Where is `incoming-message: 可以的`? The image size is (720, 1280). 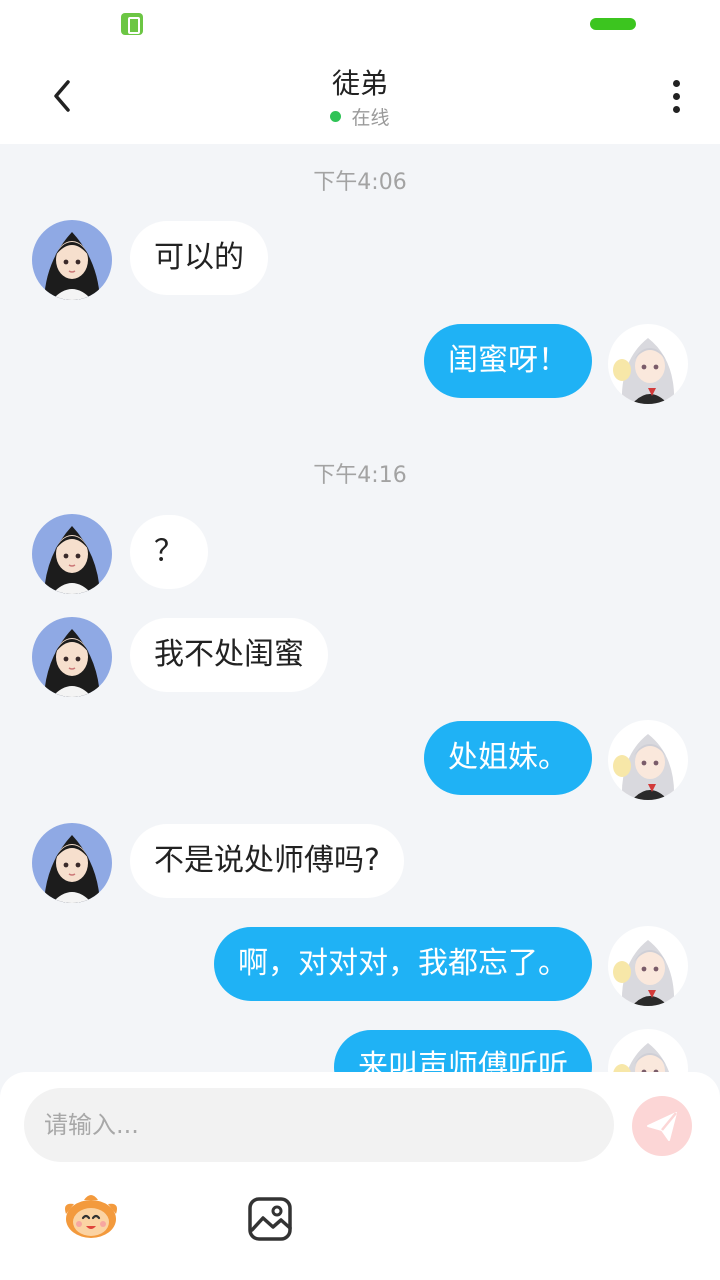
incoming-message: 可以的 is located at coordinates (199, 258).